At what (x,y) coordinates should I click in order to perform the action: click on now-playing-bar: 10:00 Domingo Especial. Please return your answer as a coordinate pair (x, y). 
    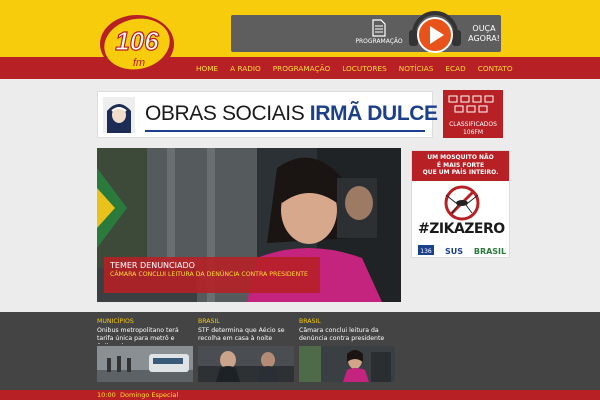
    Looking at the image, I should click on (300, 395).